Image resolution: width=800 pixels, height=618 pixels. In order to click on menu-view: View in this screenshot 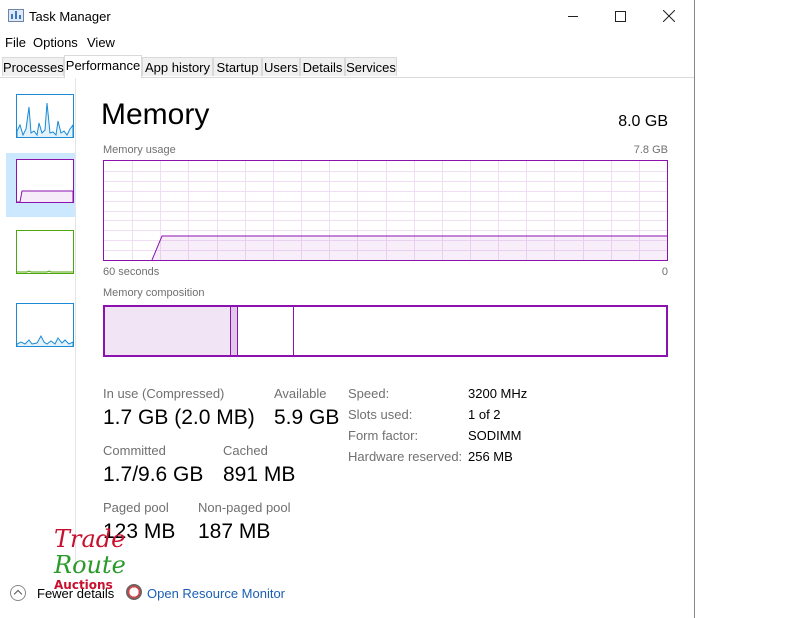, I will do `click(101, 42)`.